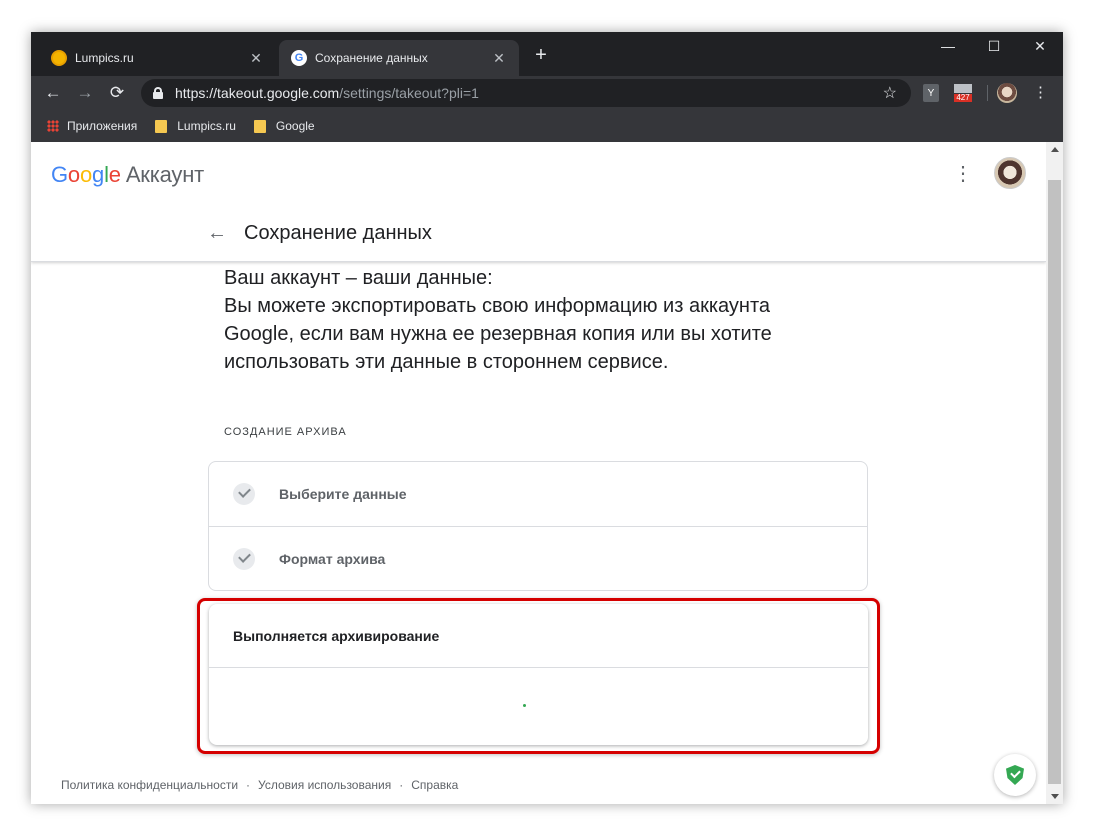 This screenshot has height=835, width=1093. I want to click on security-check-button, so click(1015, 775).